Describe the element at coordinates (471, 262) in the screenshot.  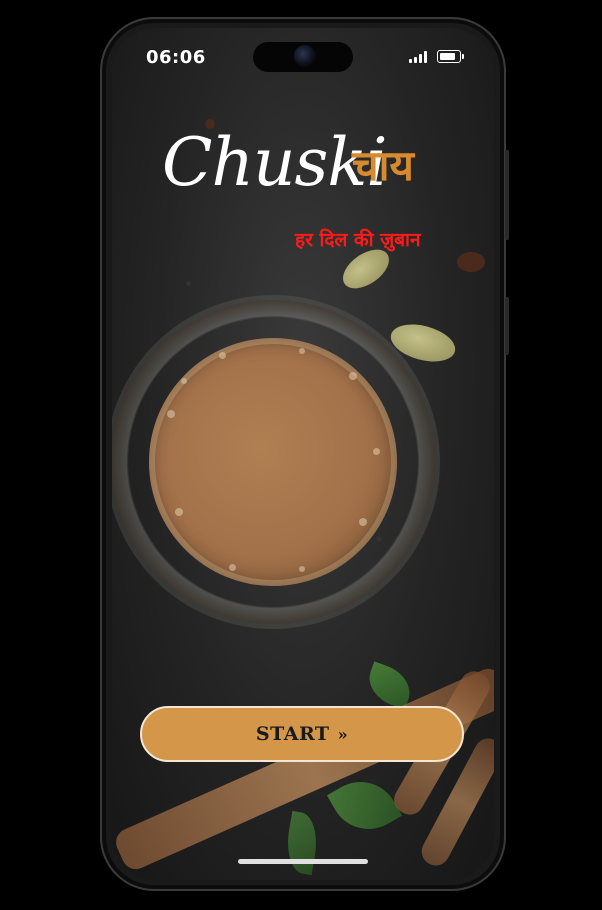
I see `clove` at that location.